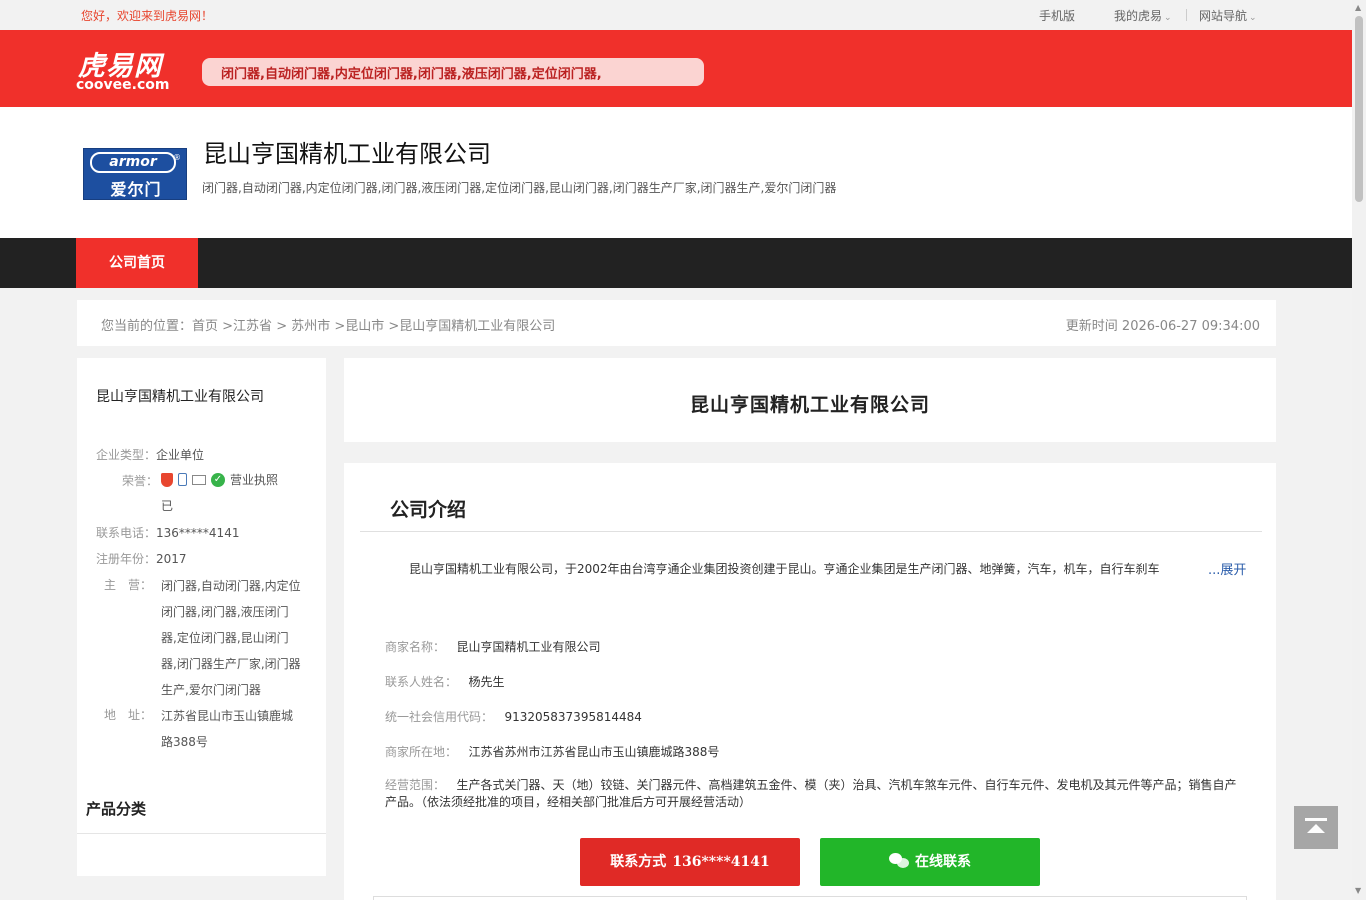  What do you see at coordinates (199, 479) in the screenshot?
I see `mail-verified-icon` at bounding box center [199, 479].